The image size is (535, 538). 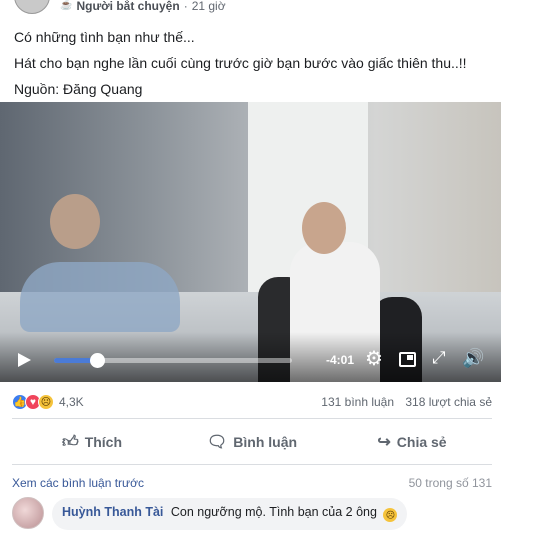 I want to click on post-actions: 👍︎ Thích 🗨 Bình luận ↪ Chia sẻ, so click(x=252, y=442).